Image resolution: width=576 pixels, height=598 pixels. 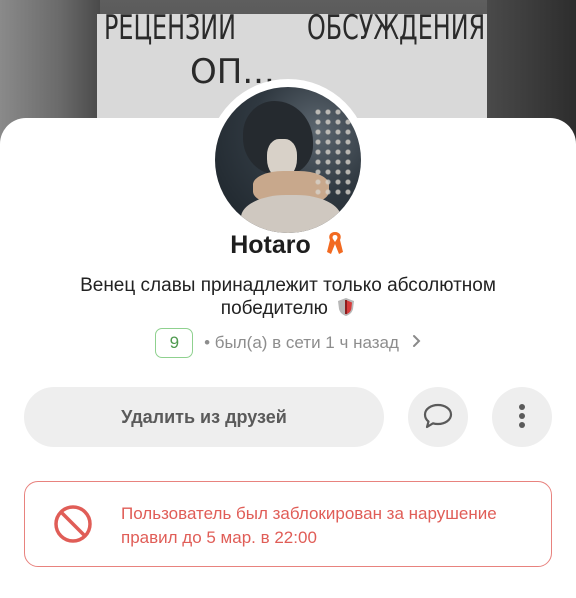 What do you see at coordinates (416, 342) in the screenshot?
I see `chevron-right-icon` at bounding box center [416, 342].